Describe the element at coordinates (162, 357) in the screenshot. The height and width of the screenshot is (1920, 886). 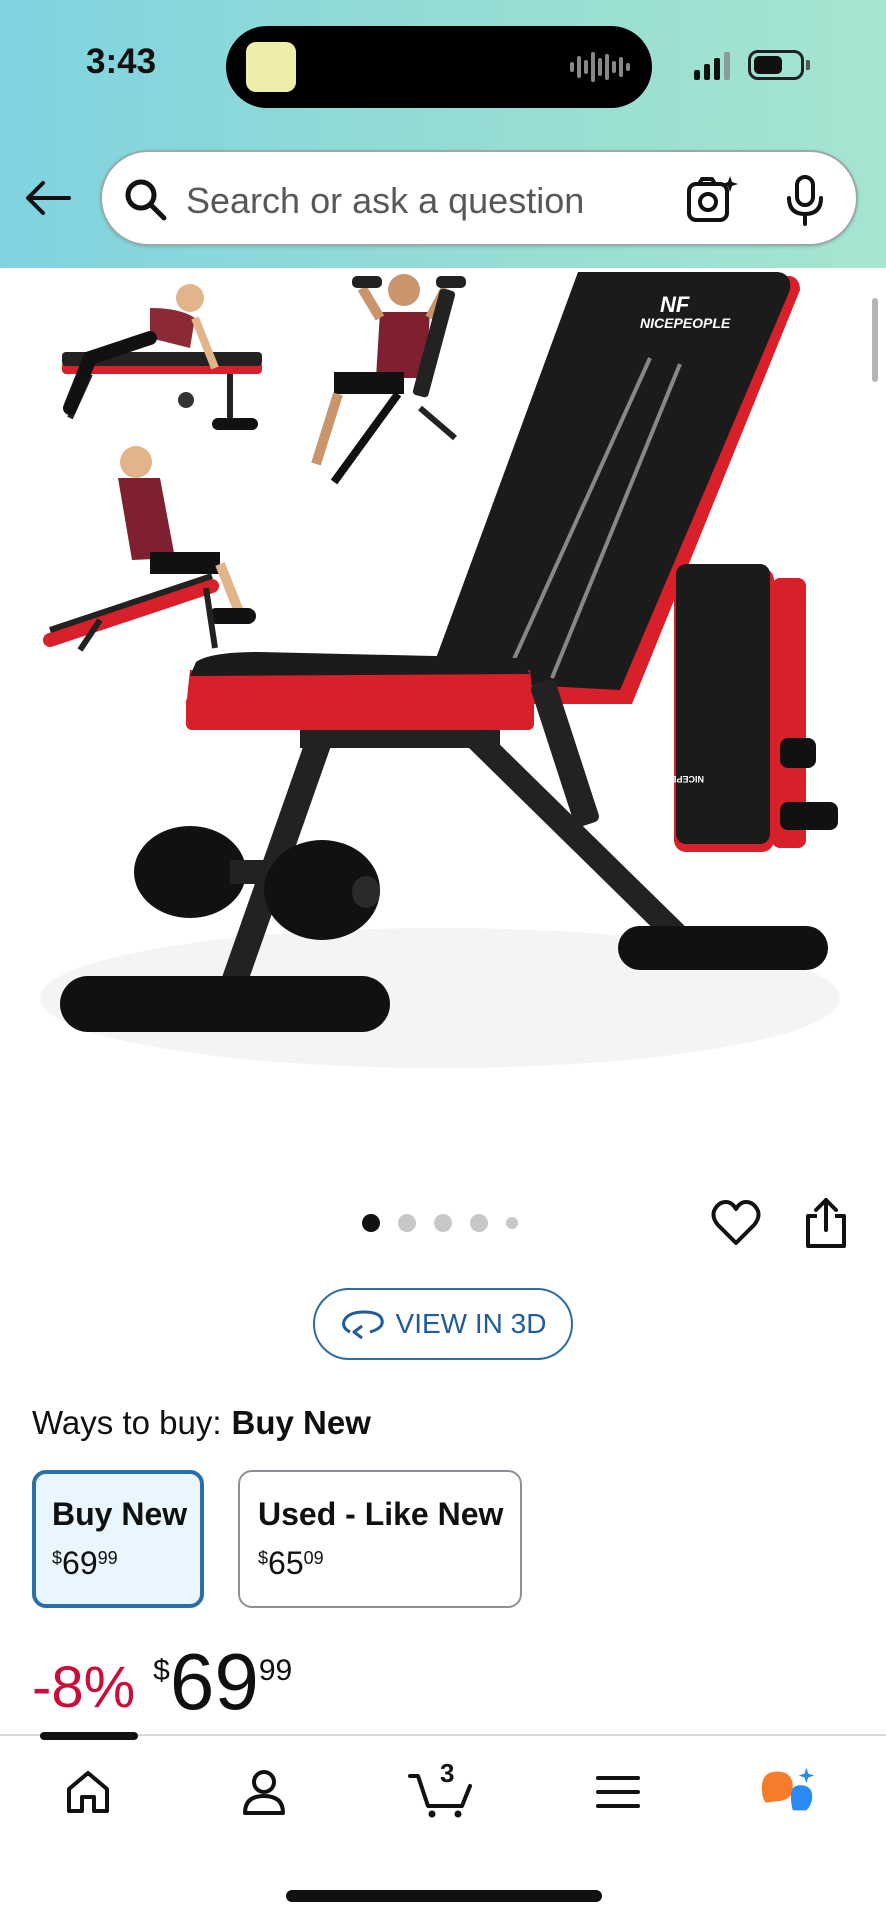
I see `thumbnail-woman-row` at that location.